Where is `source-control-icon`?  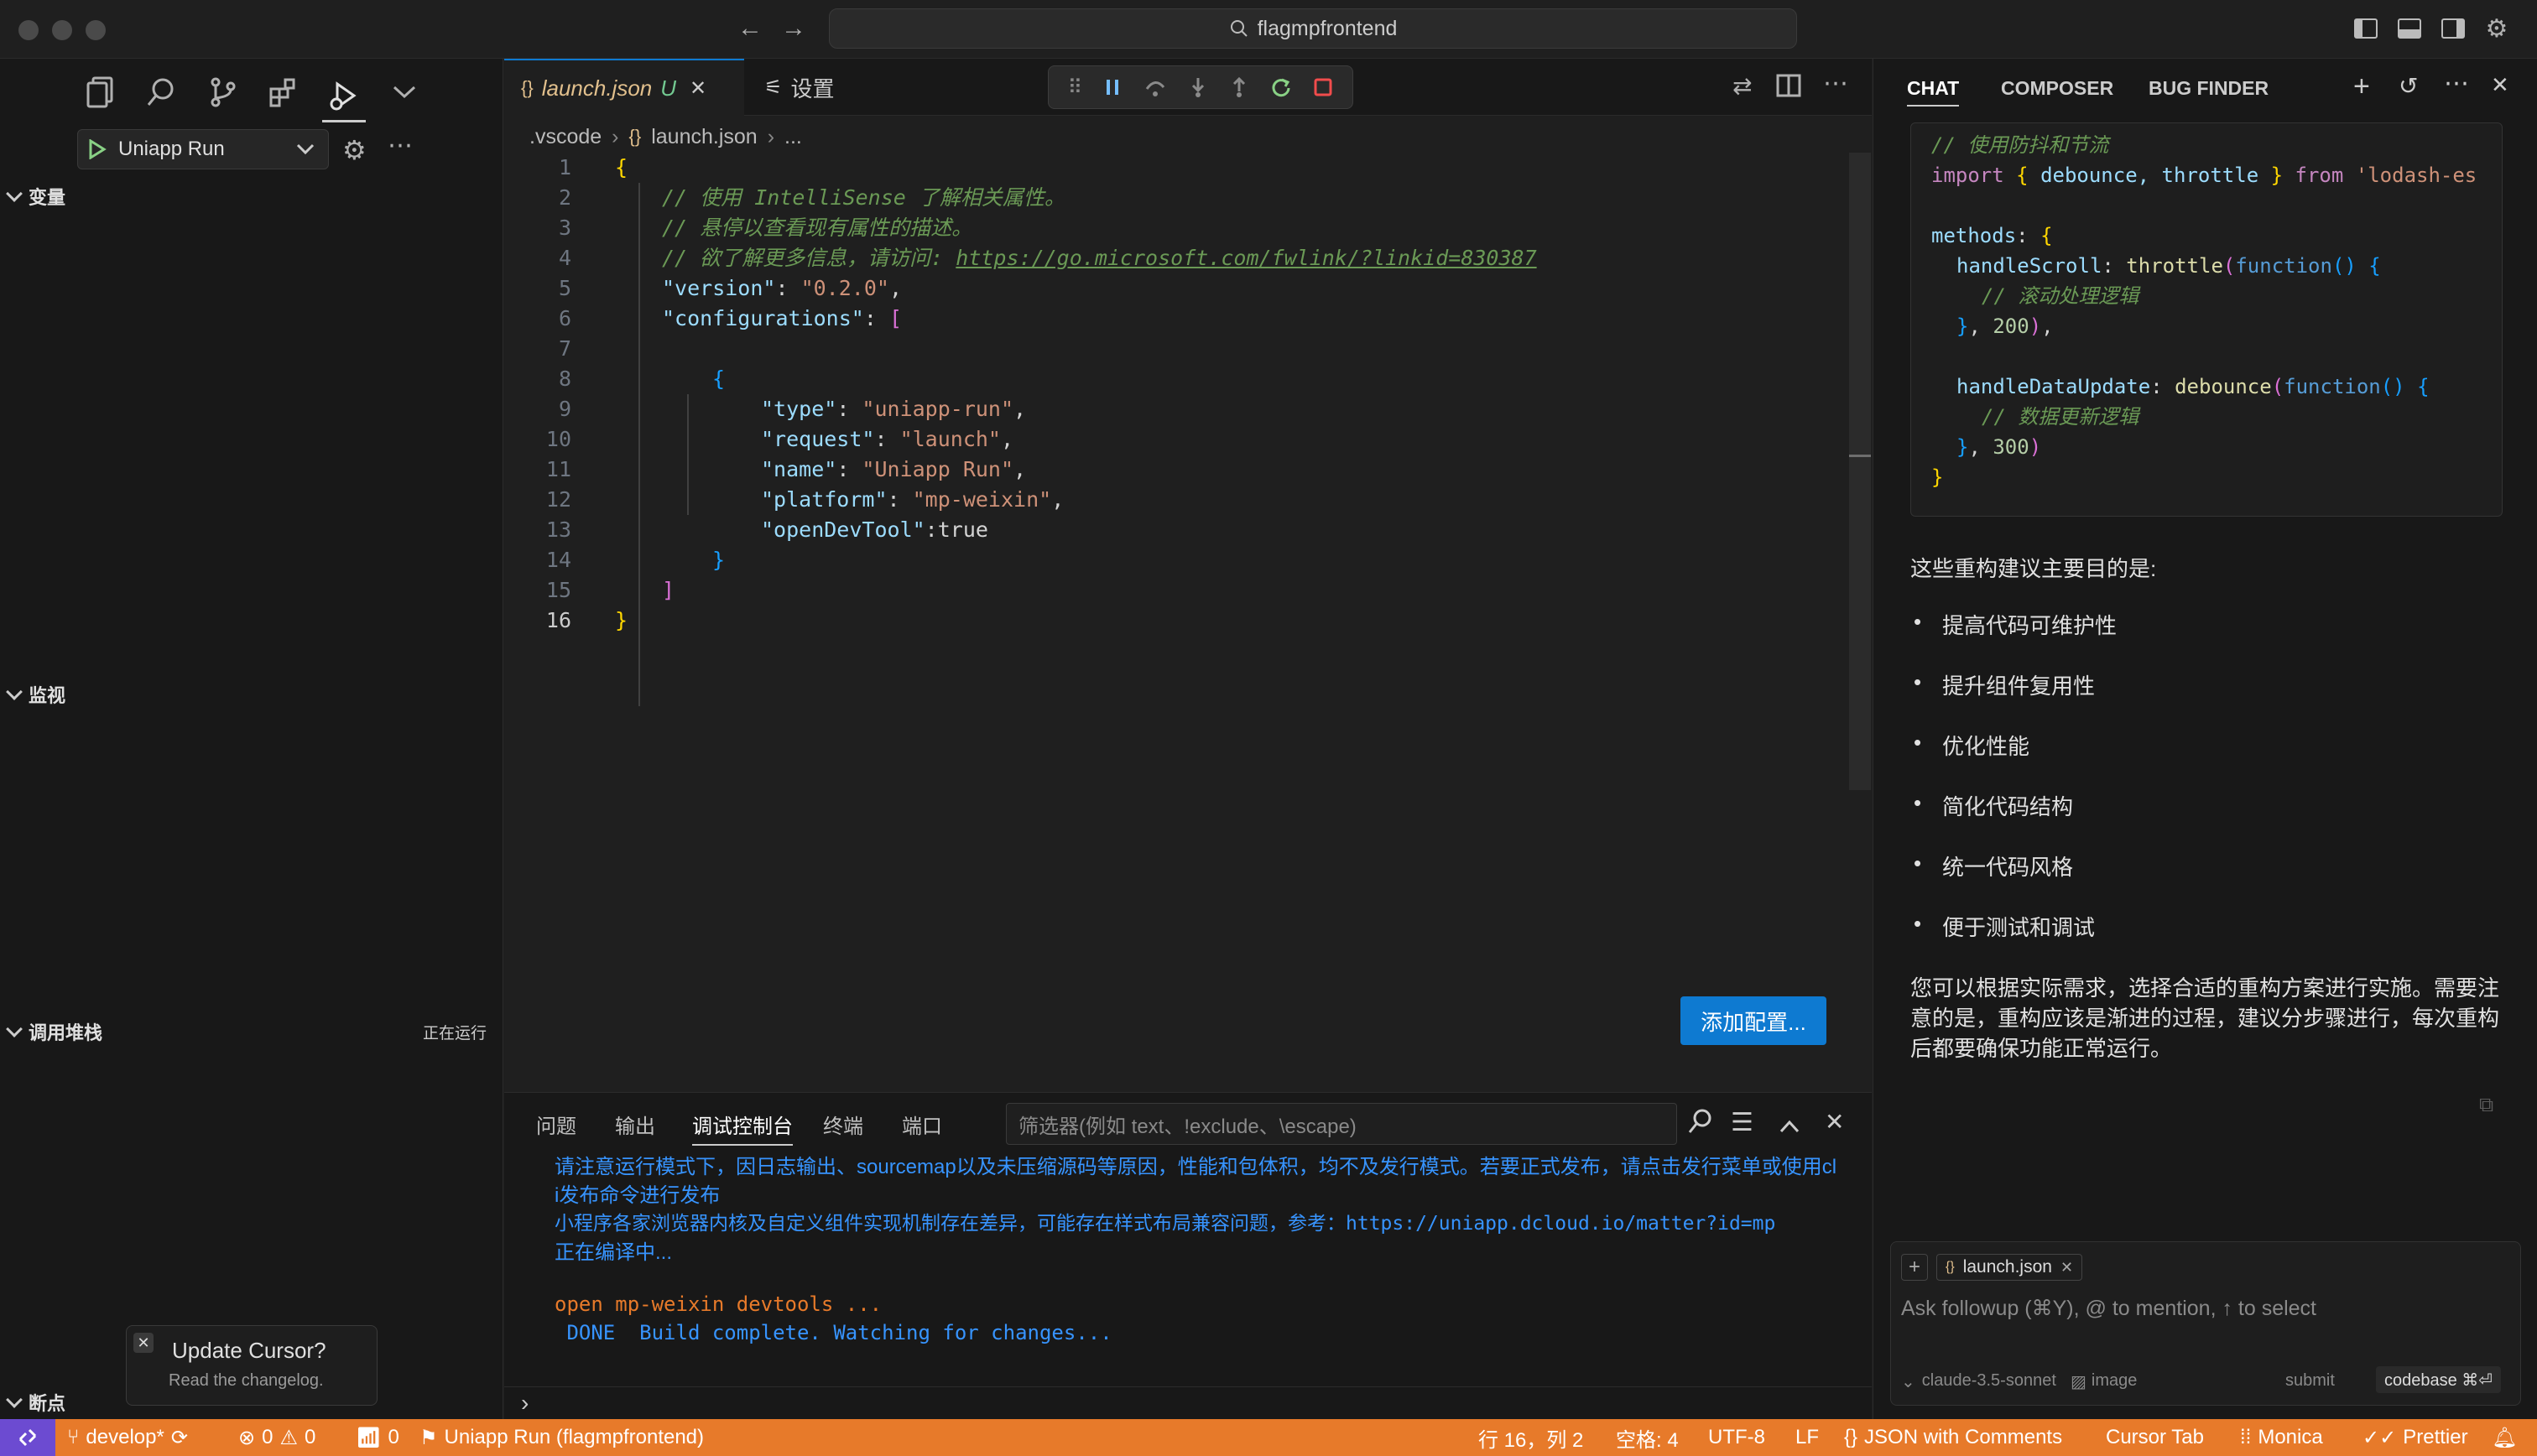 source-control-icon is located at coordinates (223, 92).